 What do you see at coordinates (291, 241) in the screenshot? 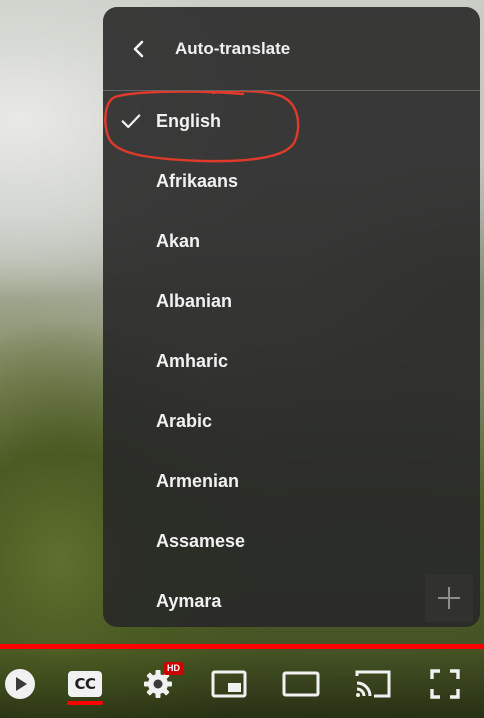
I see `language-item-akan: Akan` at bounding box center [291, 241].